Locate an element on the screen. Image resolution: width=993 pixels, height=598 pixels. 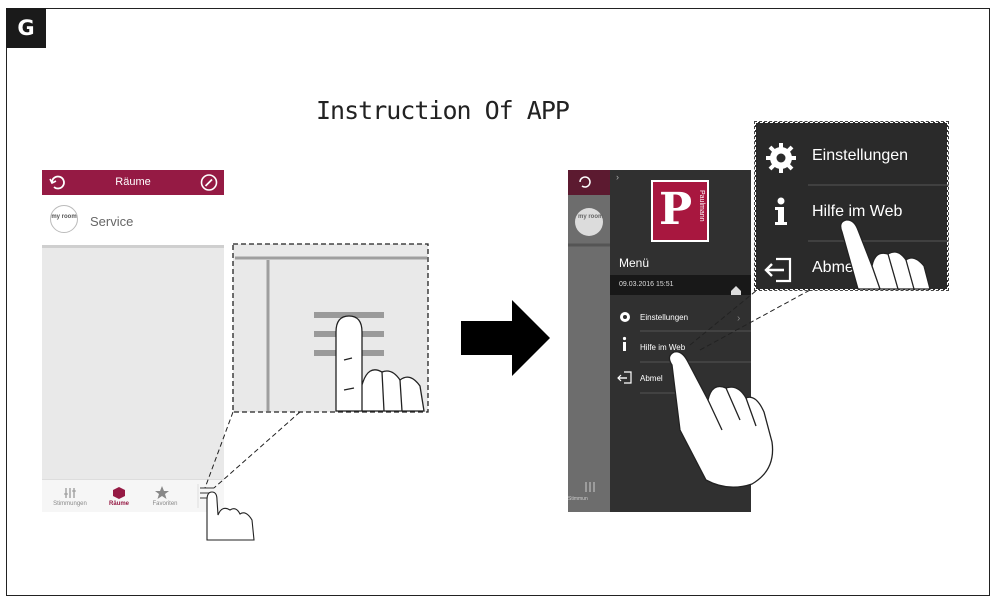
right-phone-header is located at coordinates (589, 182).